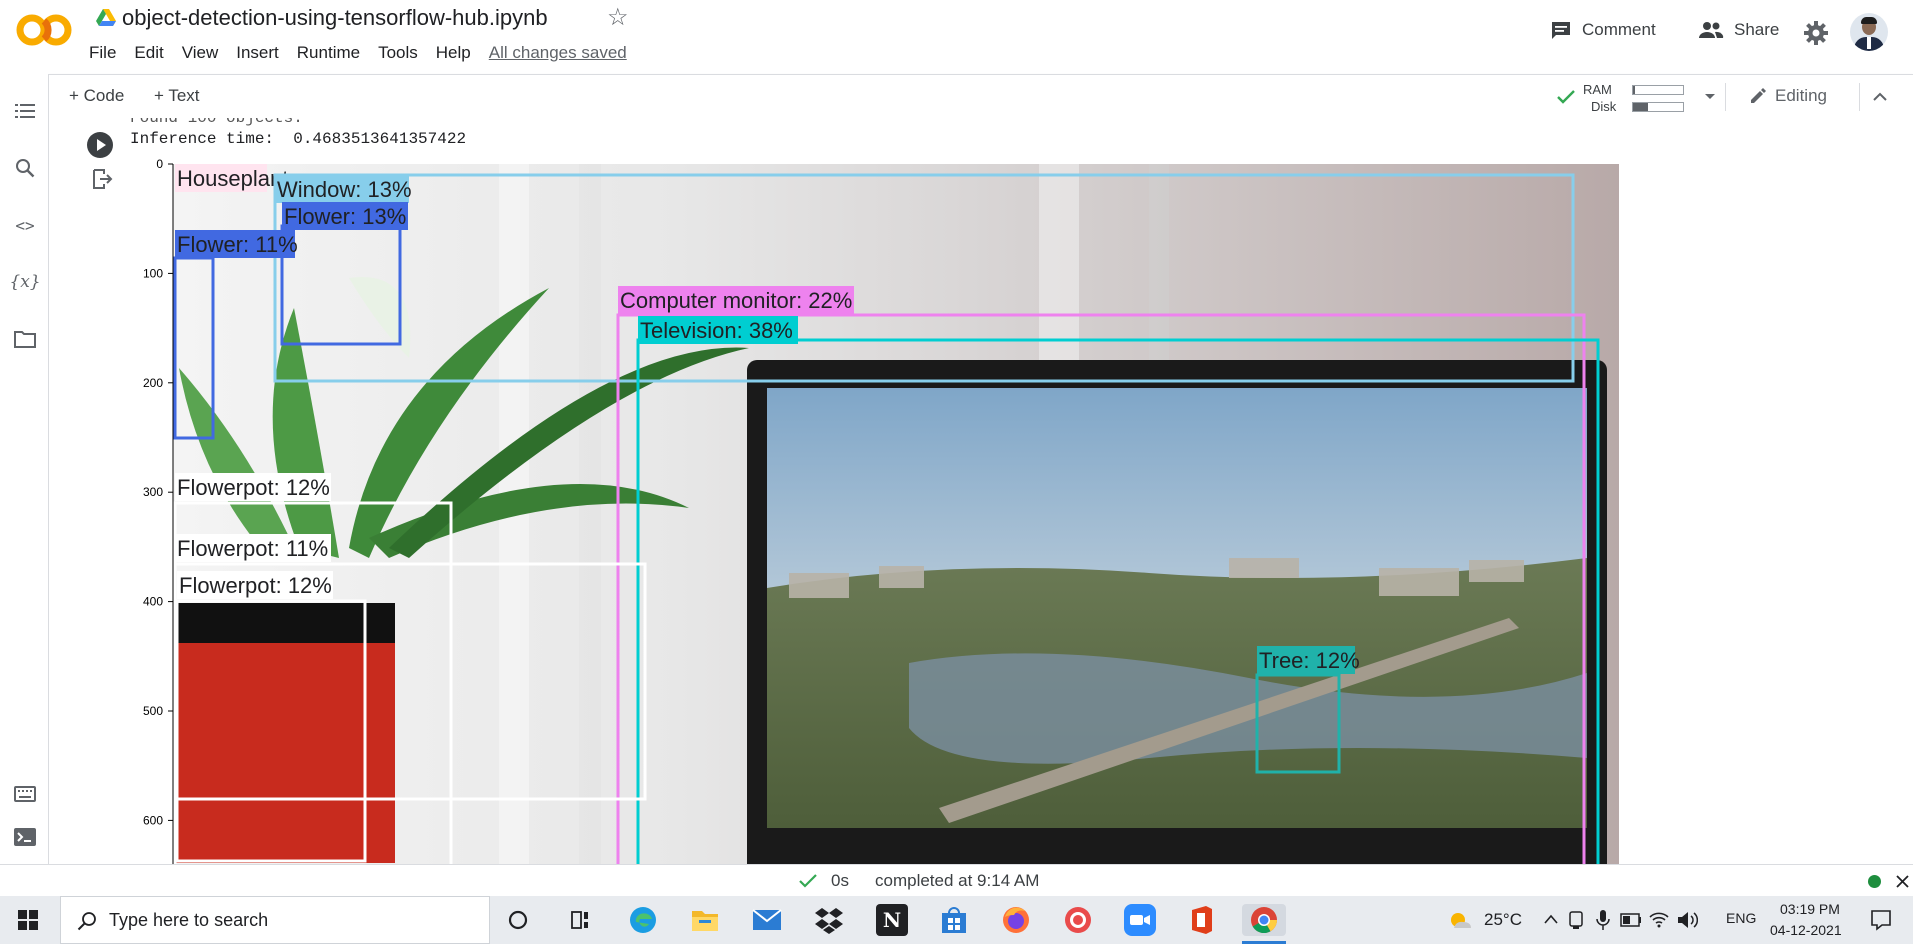 The width and height of the screenshot is (1913, 944). What do you see at coordinates (1816, 33) in the screenshot?
I see `gear-icon` at bounding box center [1816, 33].